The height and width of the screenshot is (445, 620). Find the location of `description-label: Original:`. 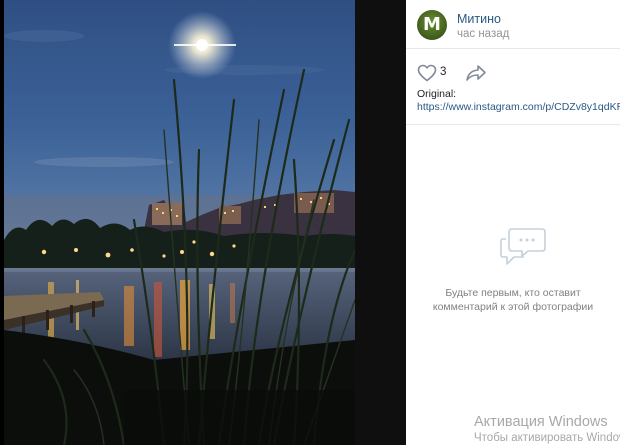

description-label: Original: is located at coordinates (437, 94).